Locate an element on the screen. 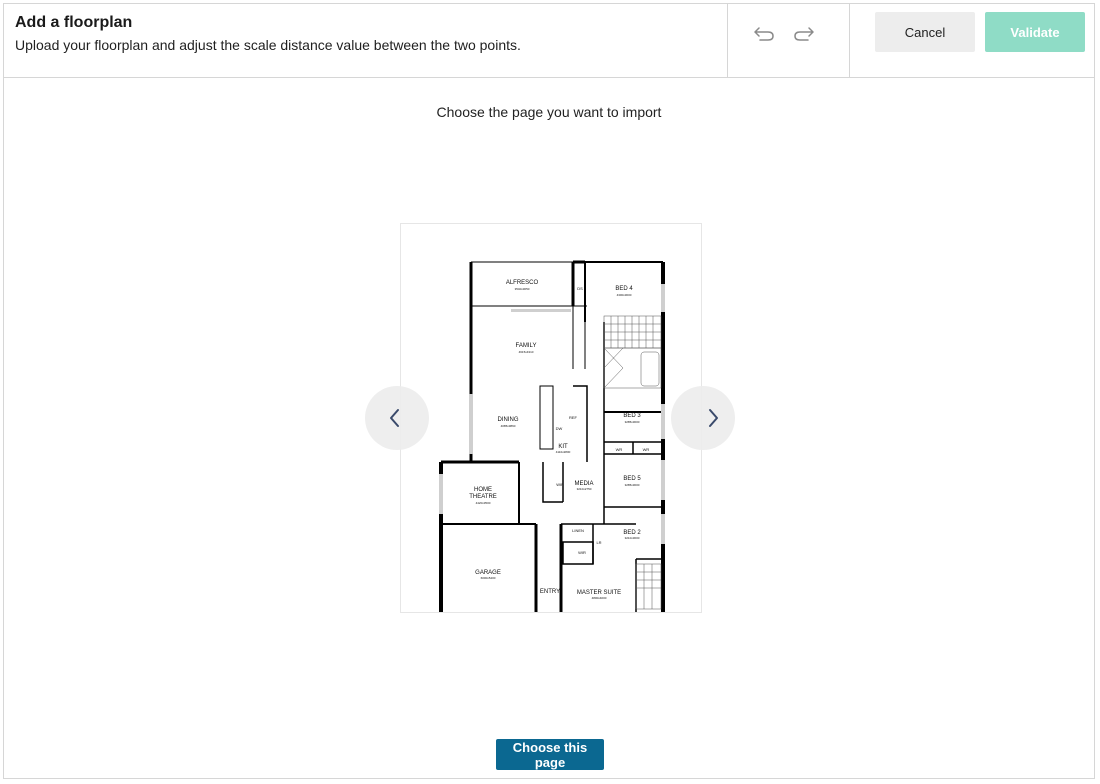 Image resolution: width=1100 pixels, height=784 pixels. chevron-right-icon is located at coordinates (713, 418).